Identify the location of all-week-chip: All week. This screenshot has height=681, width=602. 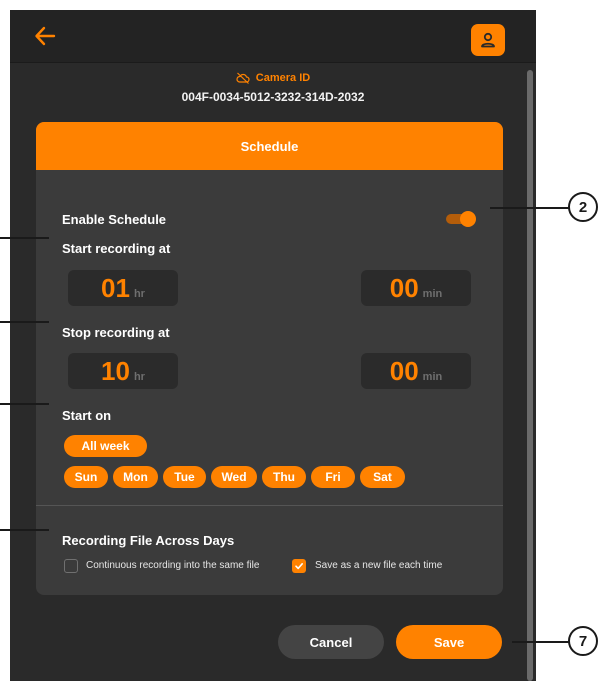
(105, 446).